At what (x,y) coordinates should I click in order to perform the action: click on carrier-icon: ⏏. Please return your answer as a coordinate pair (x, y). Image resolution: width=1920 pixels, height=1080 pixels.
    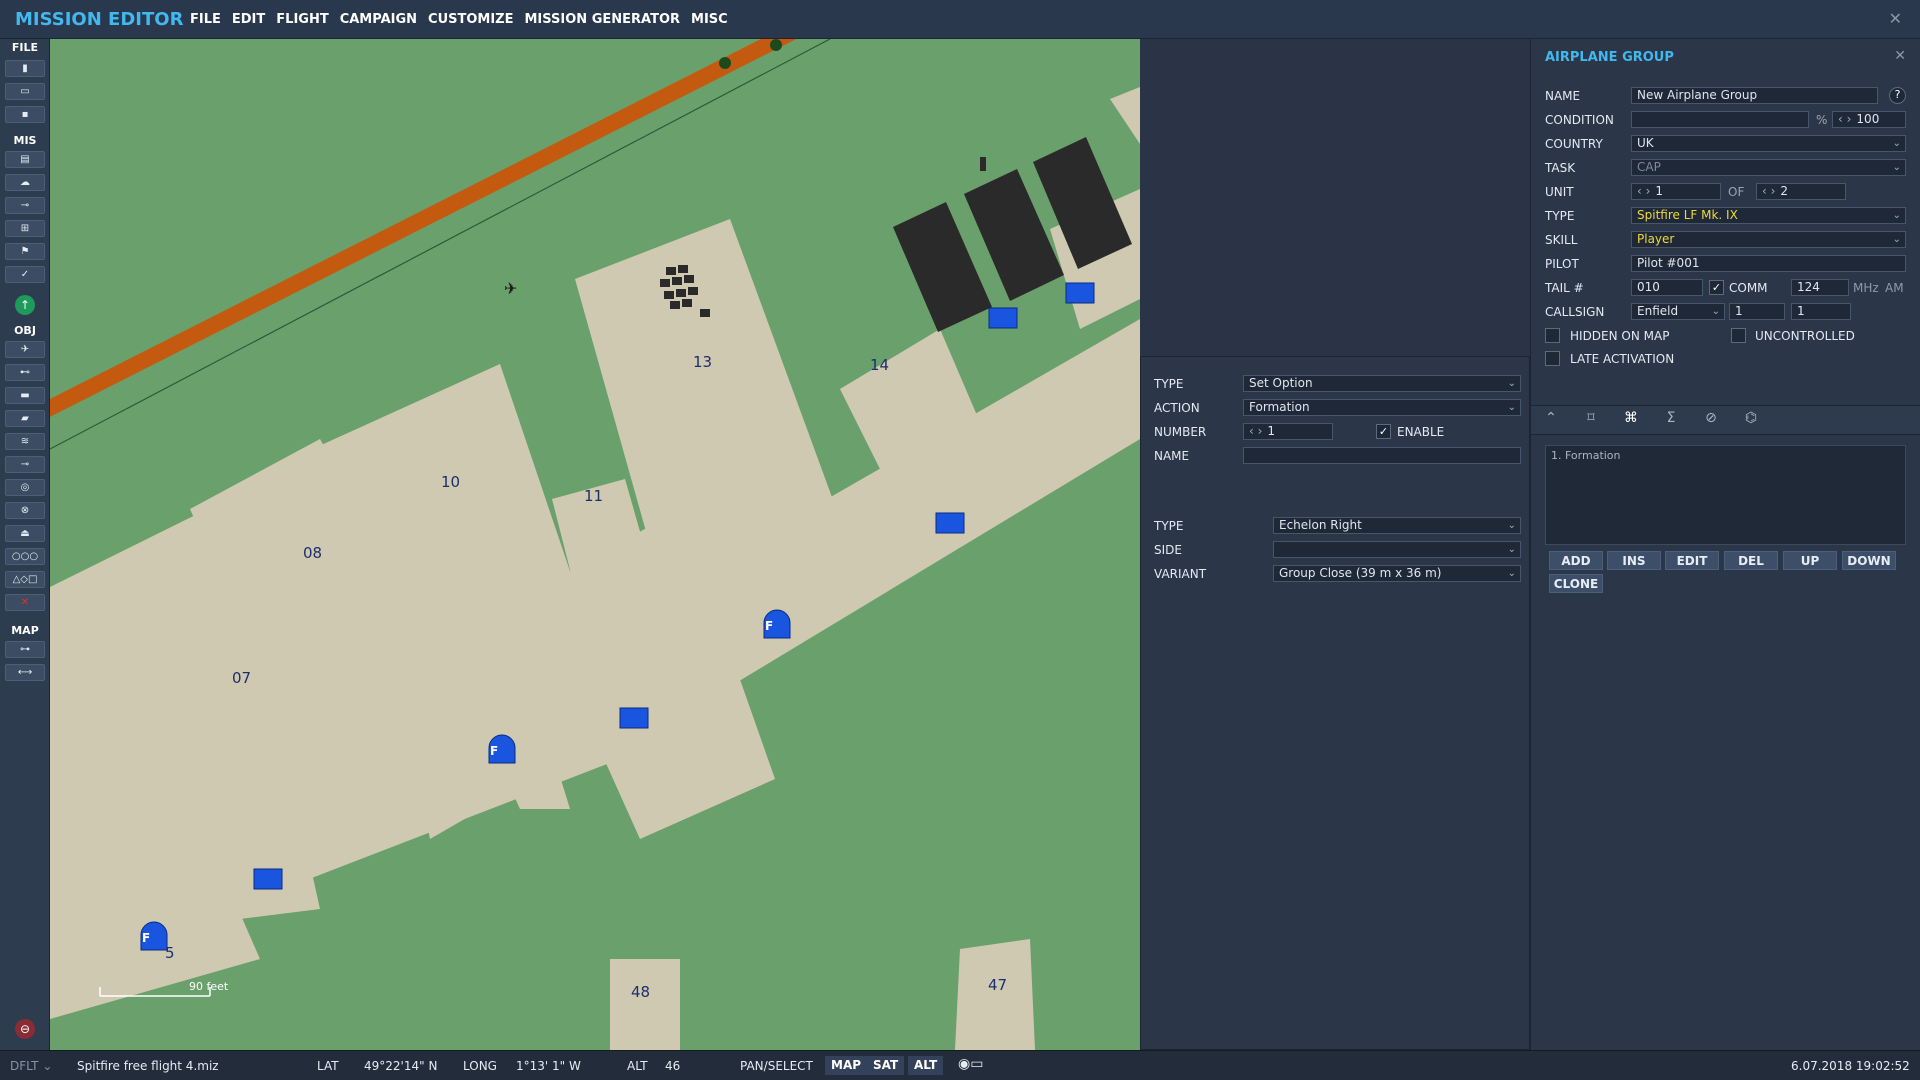
    Looking at the image, I should click on (25, 533).